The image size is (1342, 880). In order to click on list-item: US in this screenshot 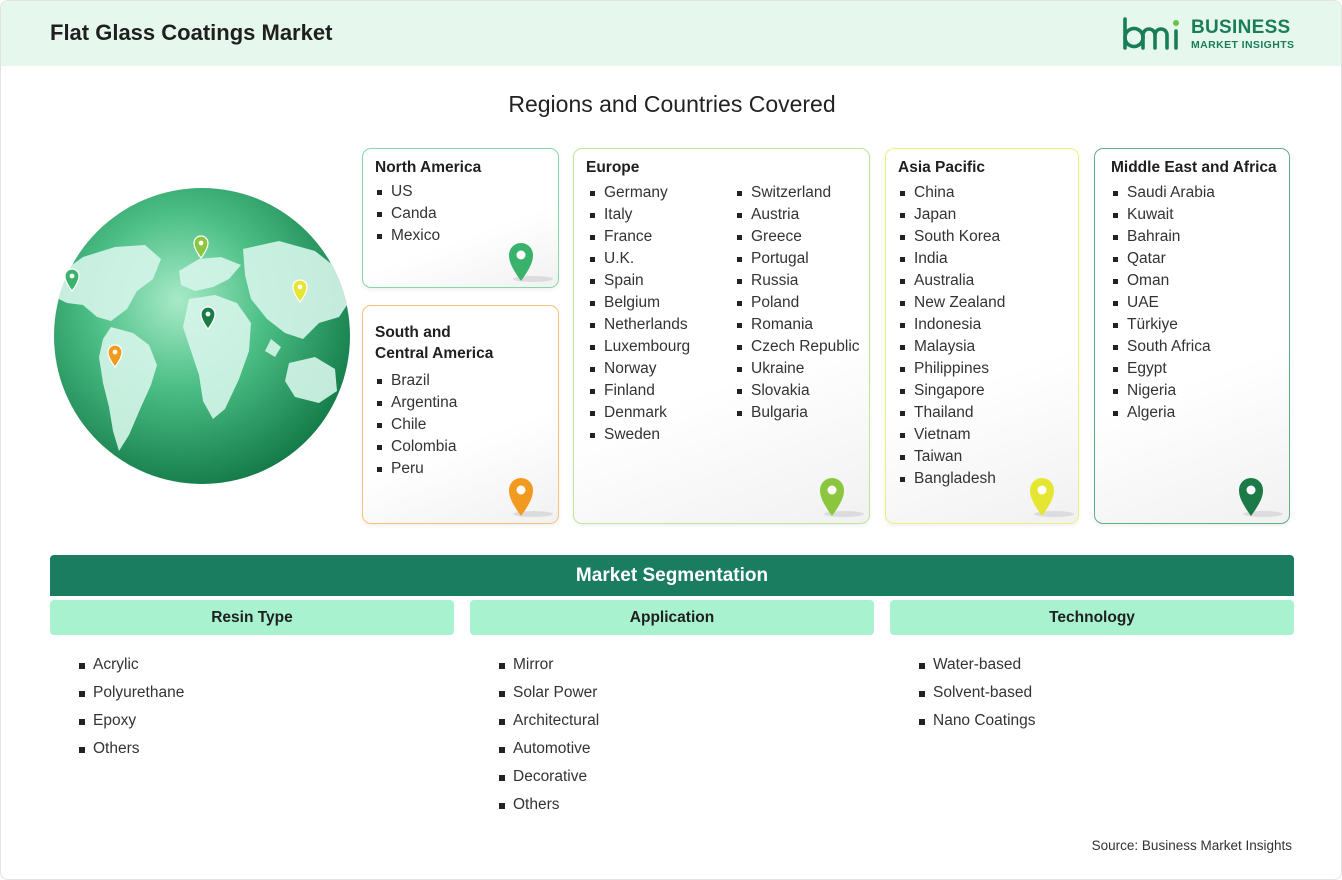, I will do `click(407, 192)`.